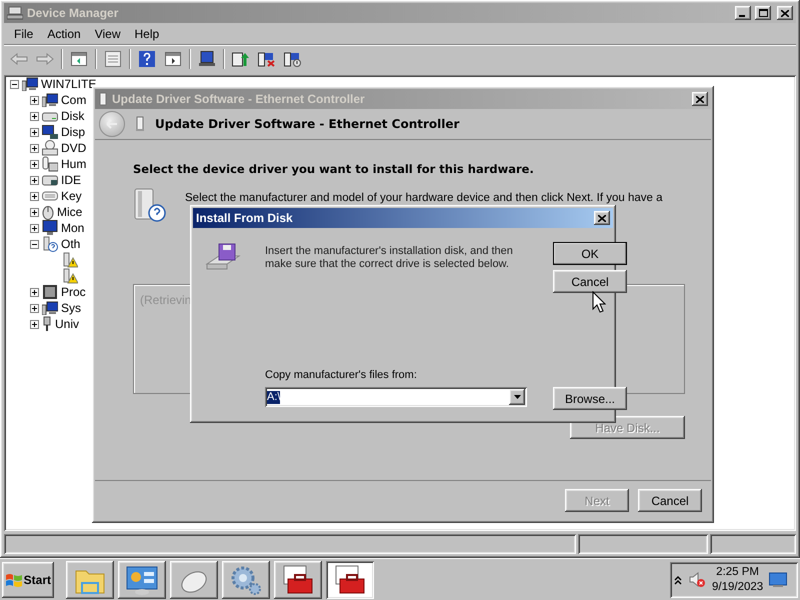 Image resolution: width=800 pixels, height=600 pixels. I want to click on back-button, so click(112, 124).